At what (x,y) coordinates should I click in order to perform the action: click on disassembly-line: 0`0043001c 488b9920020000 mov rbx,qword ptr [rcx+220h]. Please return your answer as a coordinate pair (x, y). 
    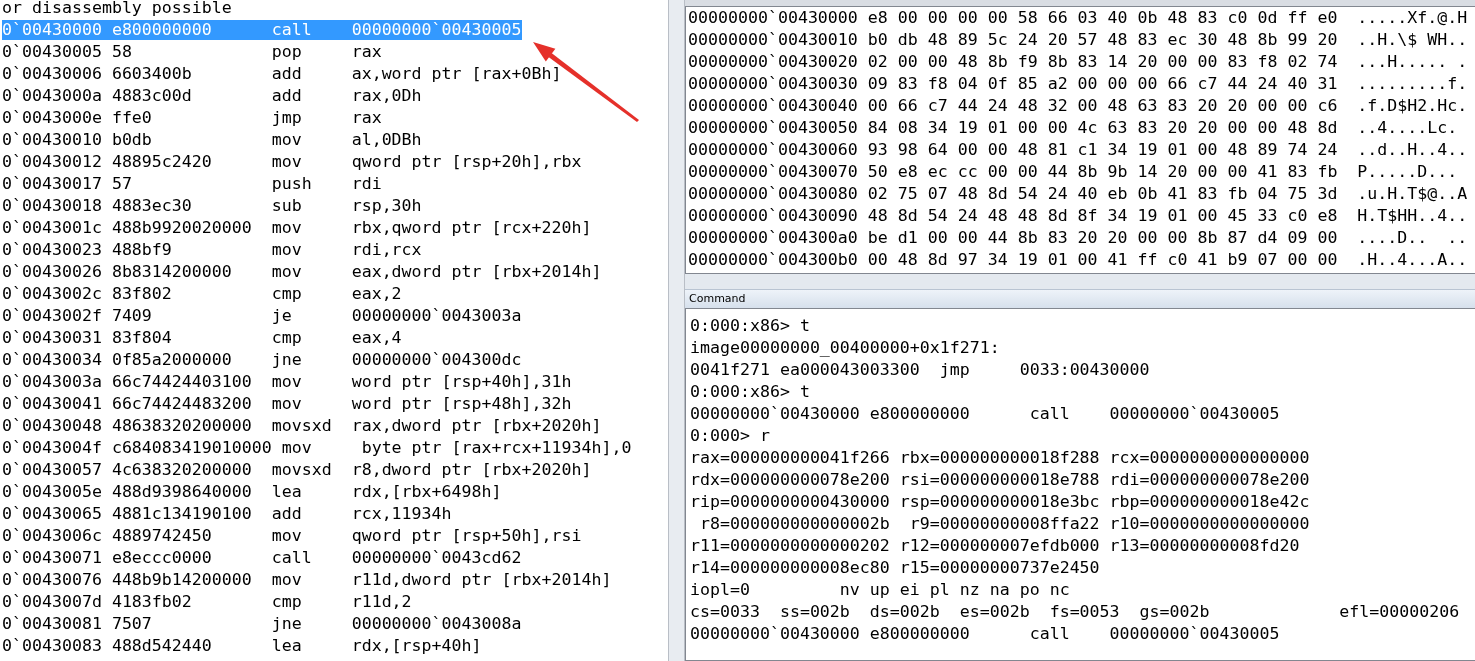
    Looking at the image, I should click on (297, 228).